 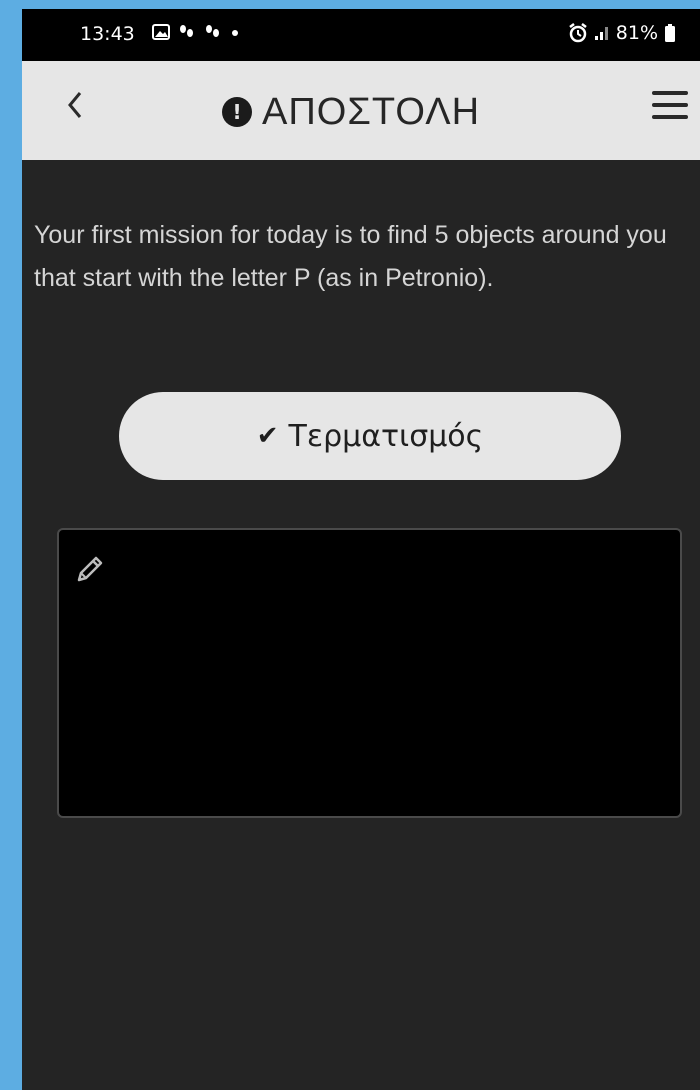 I want to click on app-header: ! ΑΠΟΣΤΟΛΗ, so click(x=361, y=110).